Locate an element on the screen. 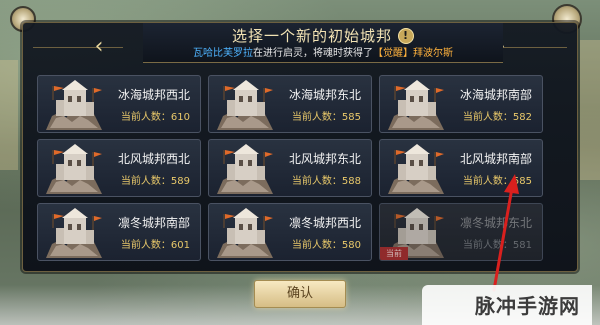 The image size is (600, 325). panel-header: 选择一个新的初始城邦 ! 瓦哈比芙罗拉在进行启灵，将魂时获得了【觉醒】拜波尔斯 is located at coordinates (323, 43).